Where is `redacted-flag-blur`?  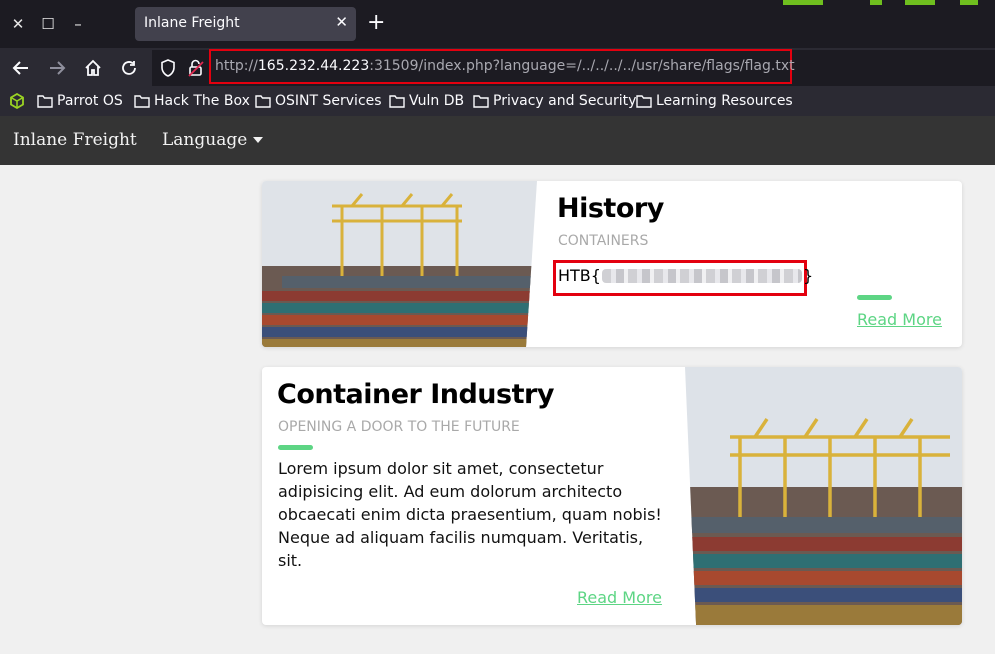 redacted-flag-blur is located at coordinates (701, 275).